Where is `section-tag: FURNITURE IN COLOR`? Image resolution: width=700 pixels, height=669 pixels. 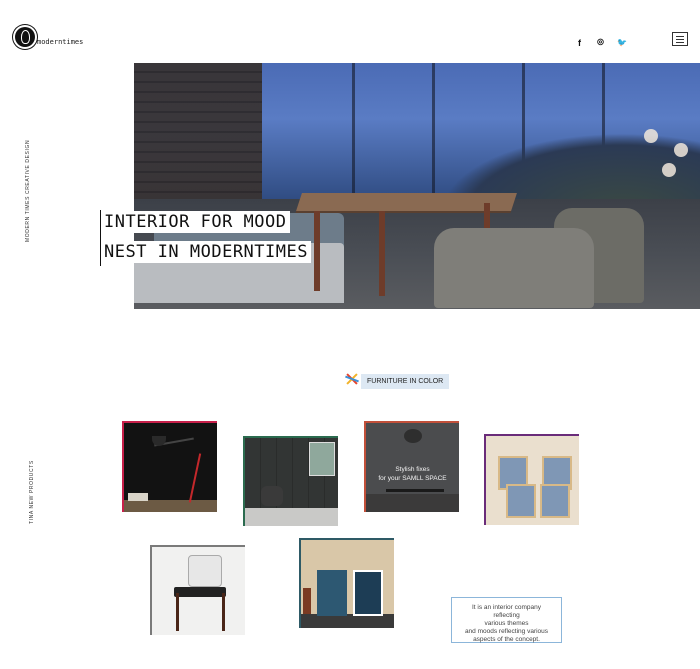 section-tag: FURNITURE IN COLOR is located at coordinates (397, 378).